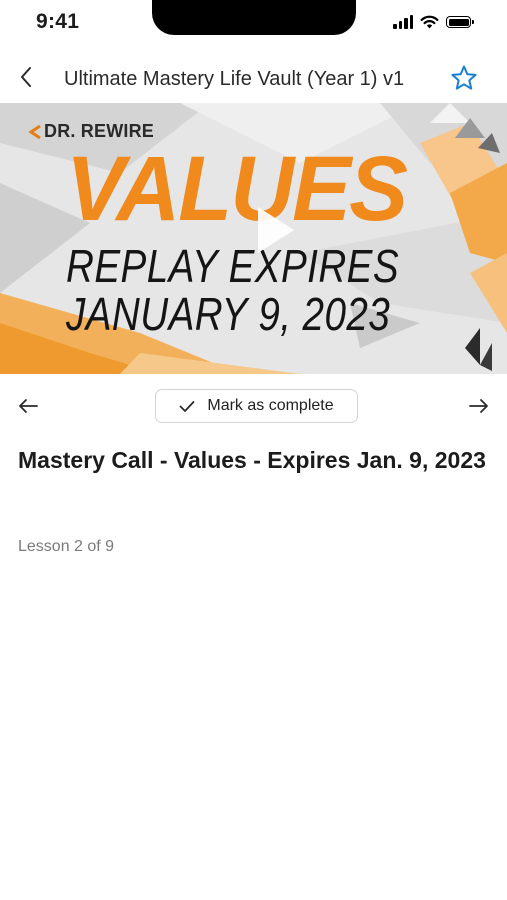 The width and height of the screenshot is (507, 900). I want to click on checkmark-icon, so click(187, 406).